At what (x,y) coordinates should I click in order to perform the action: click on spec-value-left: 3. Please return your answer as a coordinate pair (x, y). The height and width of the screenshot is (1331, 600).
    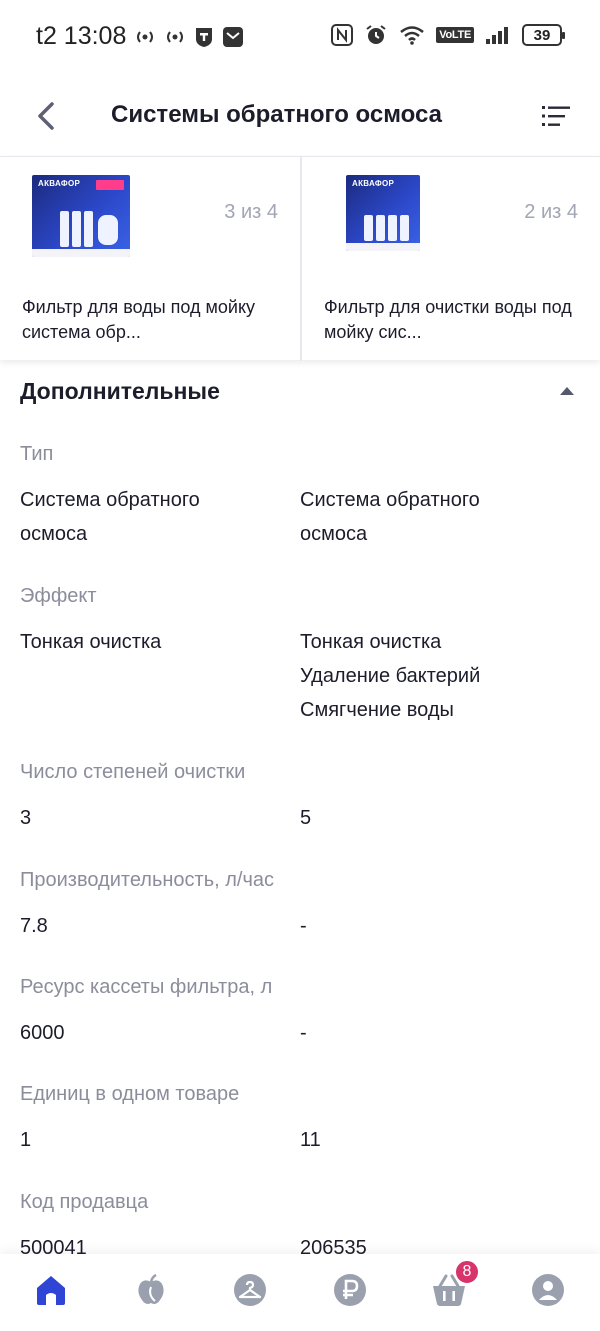
    Looking at the image, I should click on (26, 818).